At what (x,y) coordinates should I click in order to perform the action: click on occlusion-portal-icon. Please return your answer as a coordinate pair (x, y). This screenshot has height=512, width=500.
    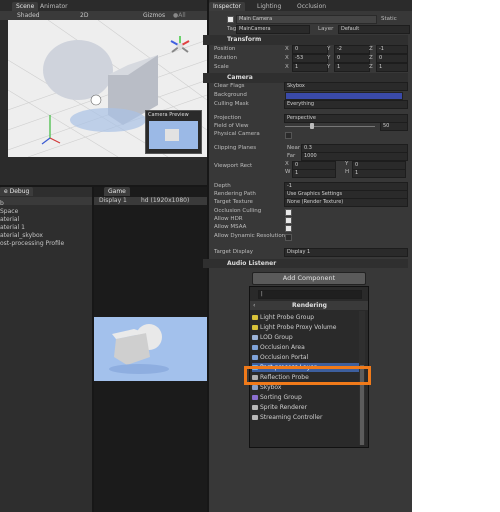
    Looking at the image, I should click on (255, 357).